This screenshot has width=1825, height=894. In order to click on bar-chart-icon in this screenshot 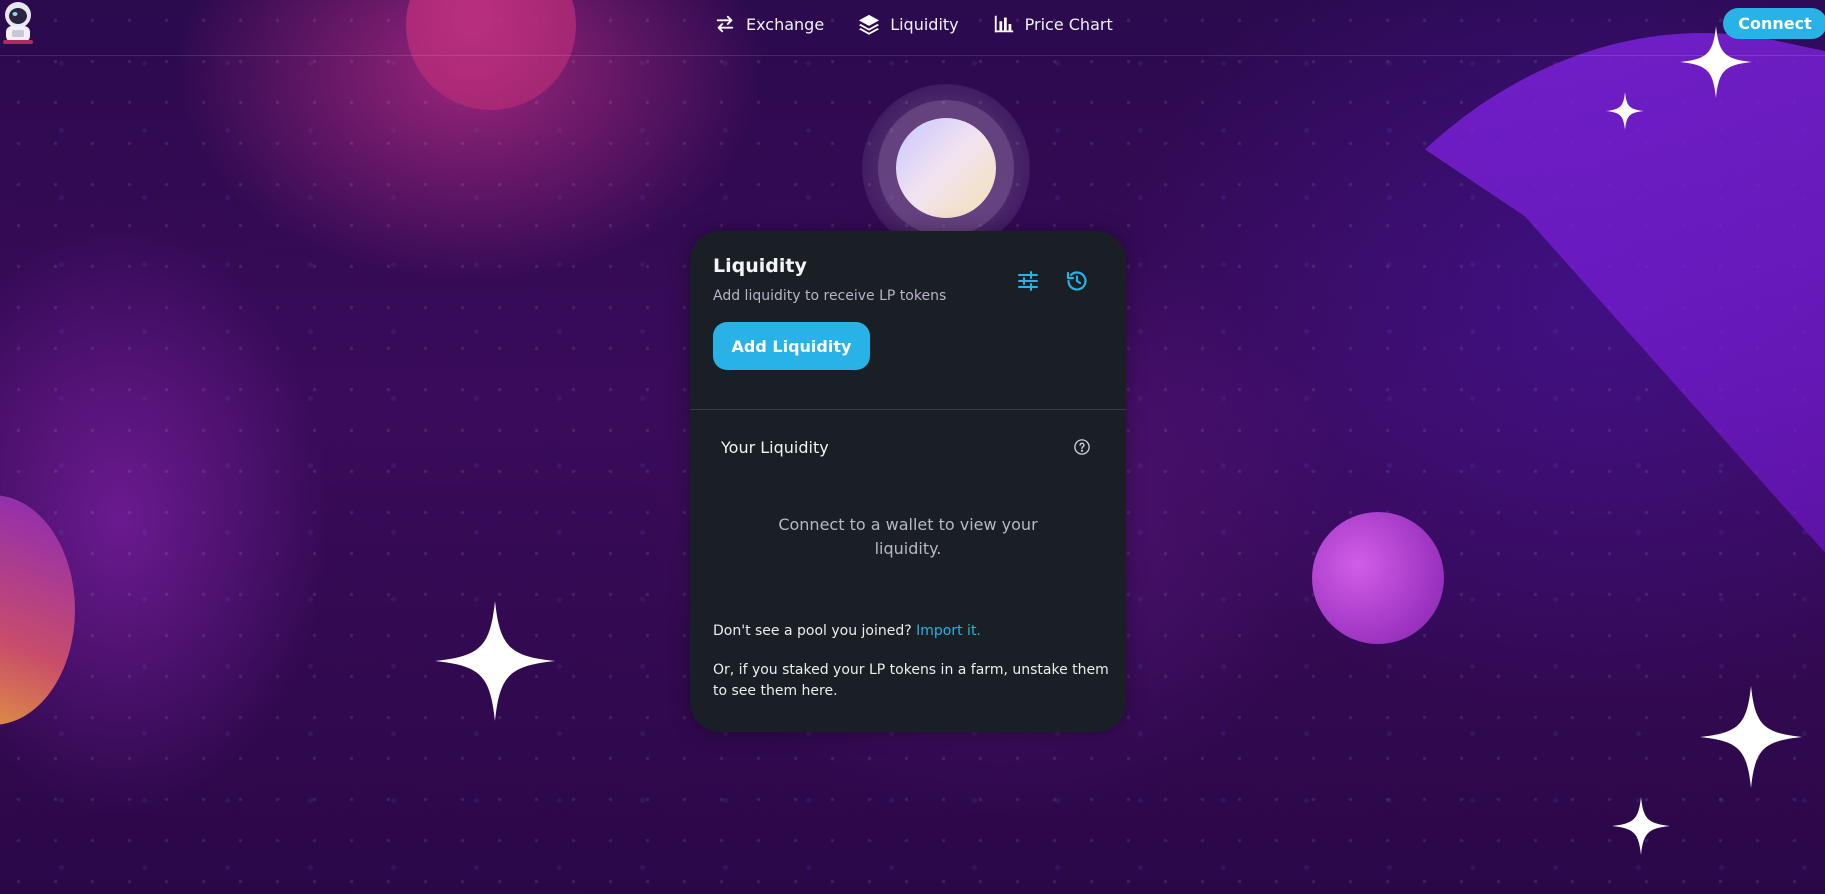, I will do `click(1004, 24)`.